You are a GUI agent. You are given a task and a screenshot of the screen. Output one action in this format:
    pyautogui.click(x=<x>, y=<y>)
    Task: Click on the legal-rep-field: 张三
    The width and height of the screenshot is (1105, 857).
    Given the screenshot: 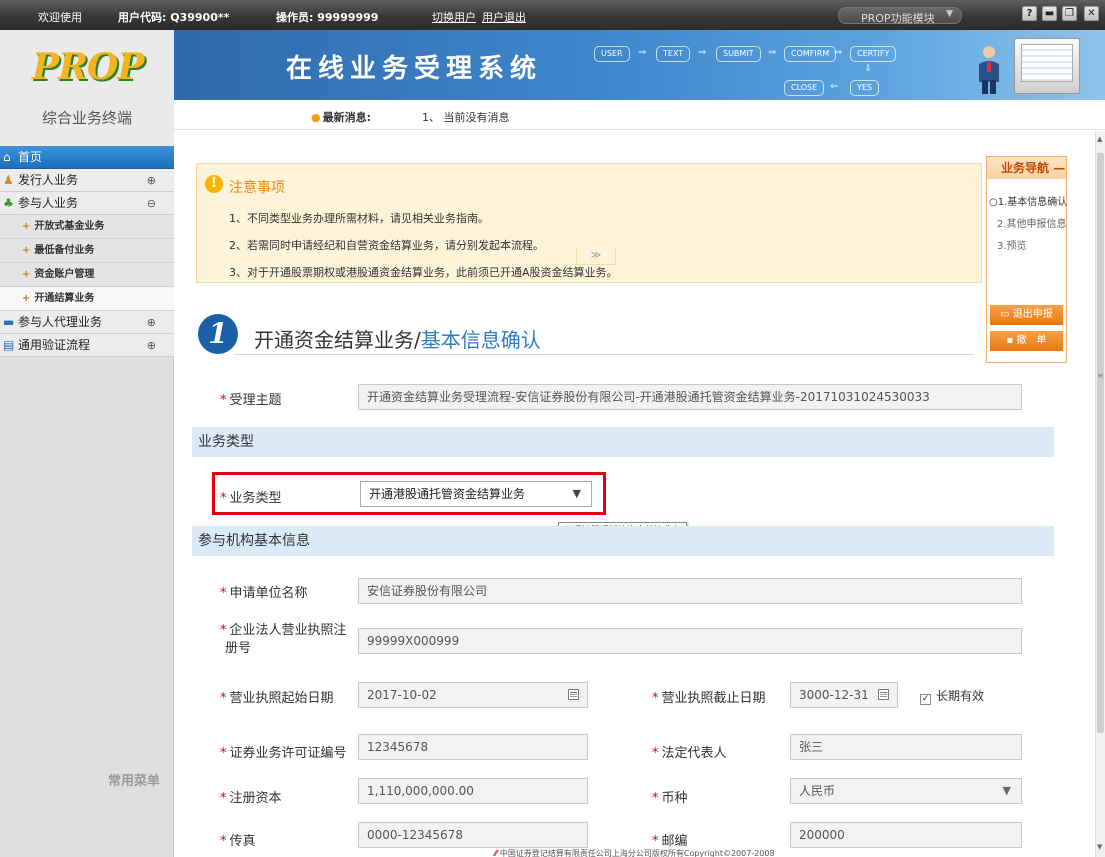 What is the action you would take?
    pyautogui.click(x=906, y=747)
    